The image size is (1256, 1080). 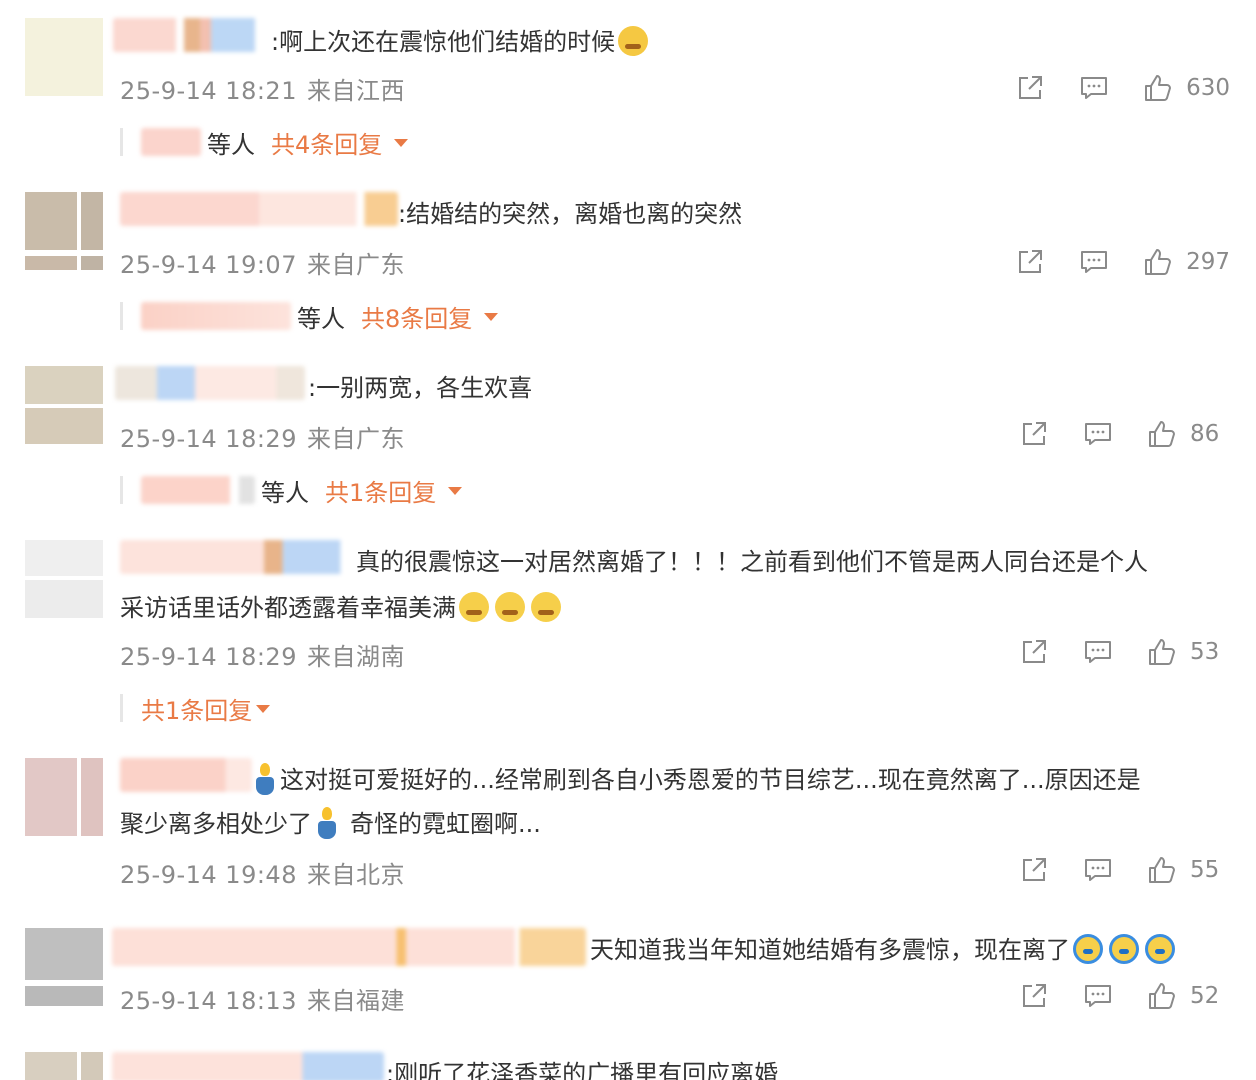 What do you see at coordinates (208, 875) in the screenshot?
I see `timestamp: 25-9-14 19:48` at bounding box center [208, 875].